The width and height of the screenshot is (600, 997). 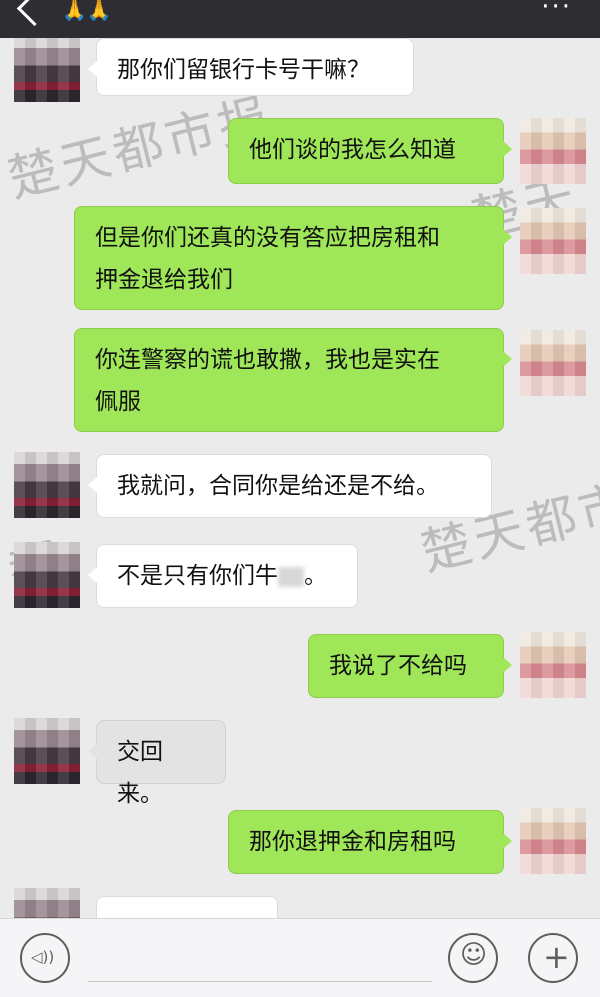 What do you see at coordinates (267, 238) in the screenshot?
I see `message-text-line: 但是你们还真的没有答应把房租和` at bounding box center [267, 238].